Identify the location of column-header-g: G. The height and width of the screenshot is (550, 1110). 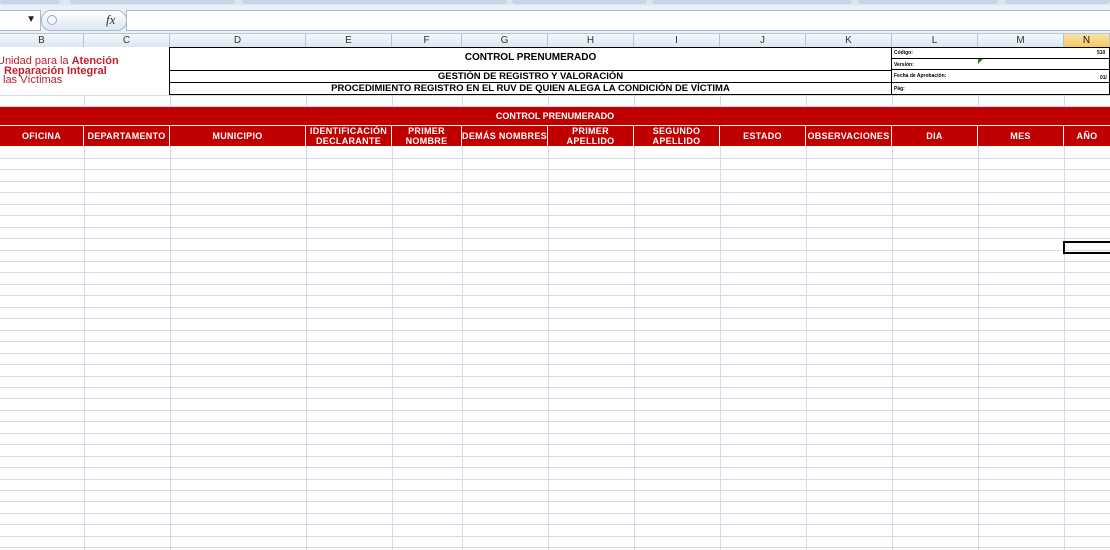
(505, 40).